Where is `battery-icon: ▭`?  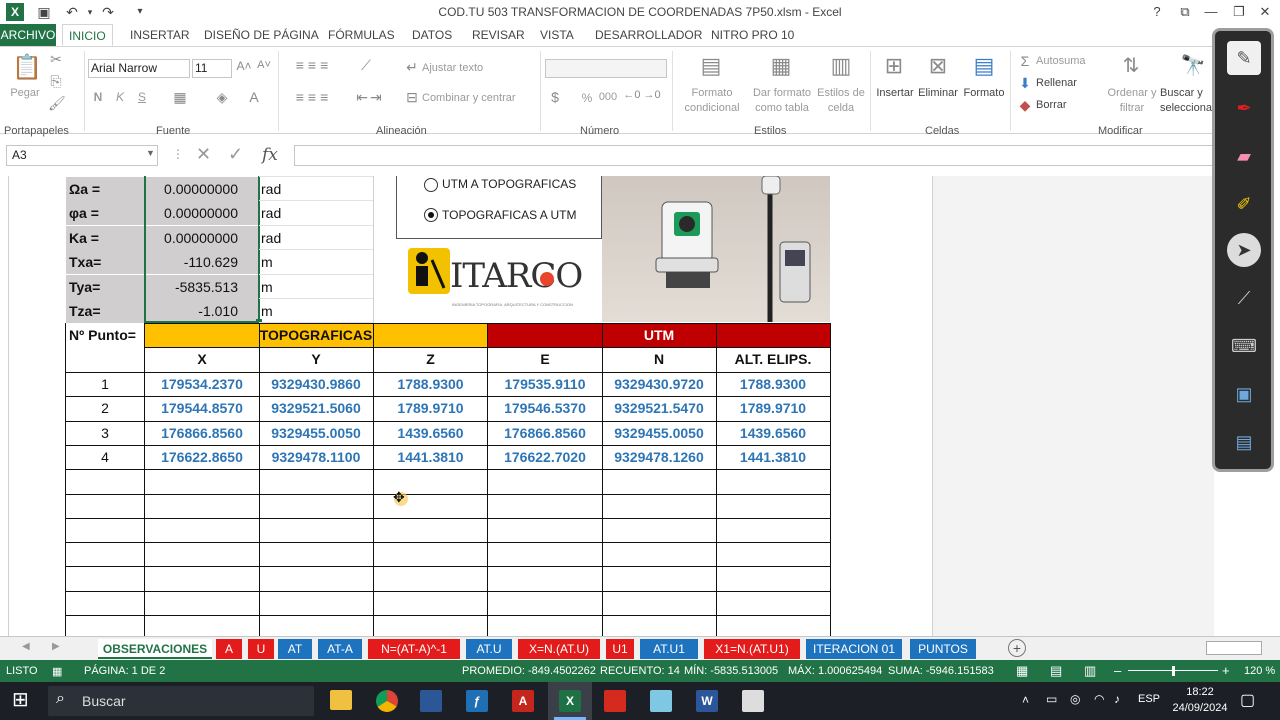
battery-icon: ▭ is located at coordinates (1051, 699).